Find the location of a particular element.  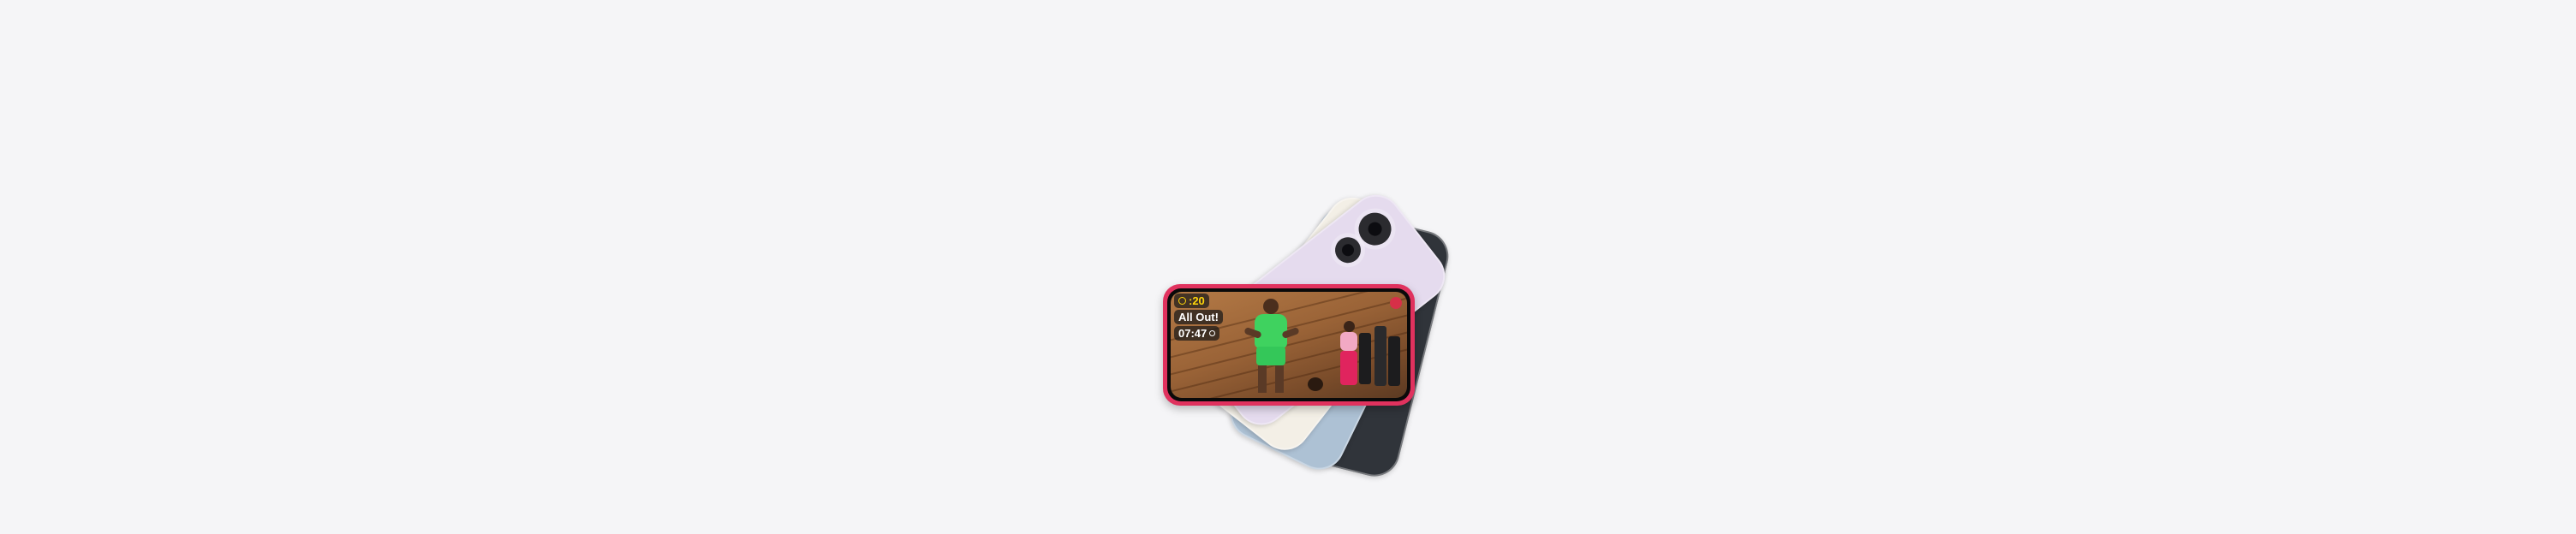

workout-title: All Out! is located at coordinates (1198, 317).